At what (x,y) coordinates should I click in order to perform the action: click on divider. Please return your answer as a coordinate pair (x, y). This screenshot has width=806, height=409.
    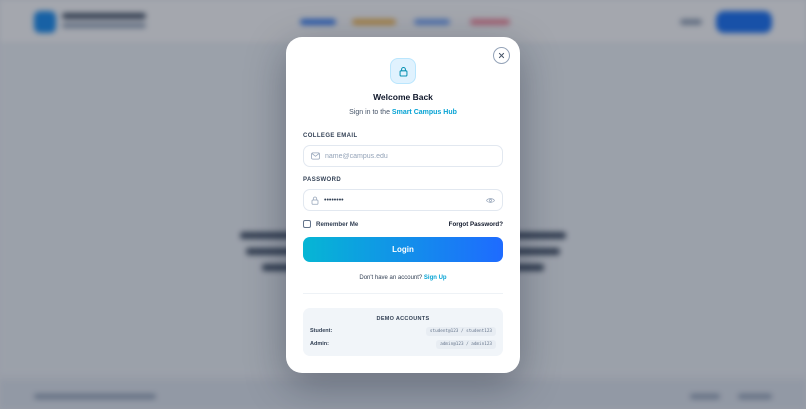
    Looking at the image, I should click on (403, 293).